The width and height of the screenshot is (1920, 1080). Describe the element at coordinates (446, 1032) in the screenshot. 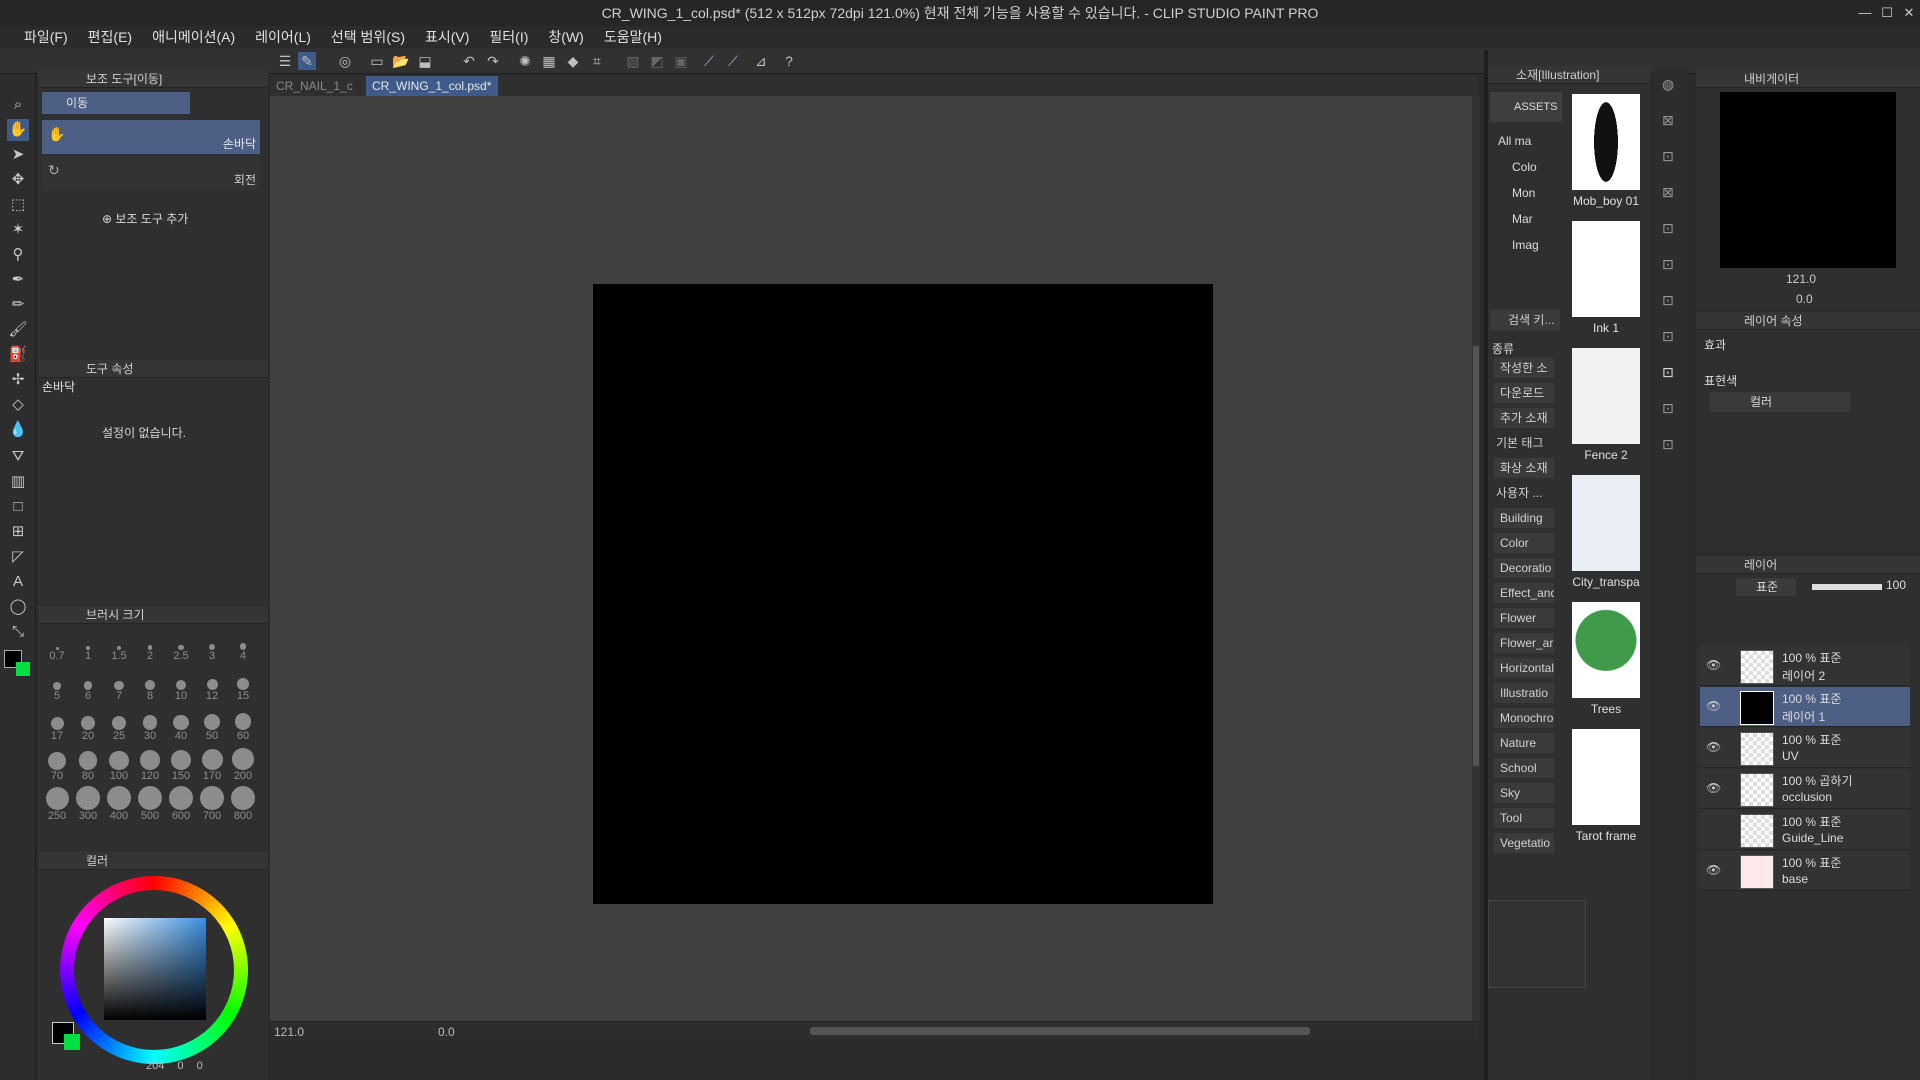

I see `angle-readout: 0.0` at that location.